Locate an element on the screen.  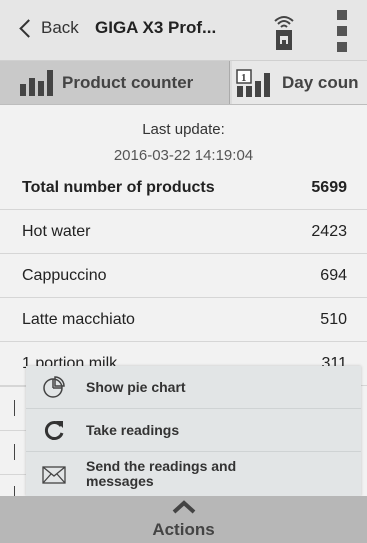
counter-name: Latte macchiato is located at coordinates (78, 319).